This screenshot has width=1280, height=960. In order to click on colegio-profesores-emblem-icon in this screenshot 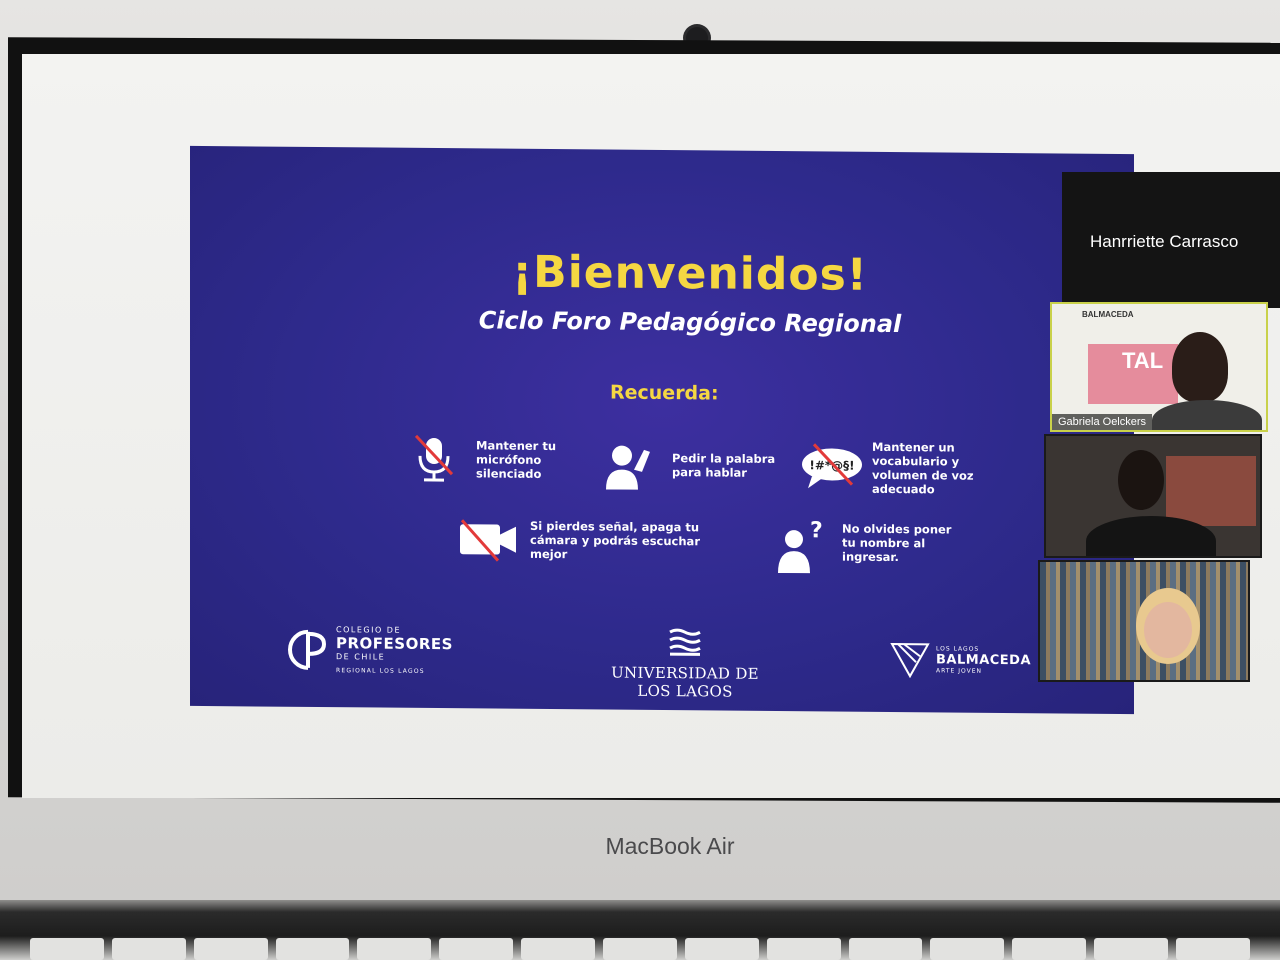, I will do `click(307, 649)`.